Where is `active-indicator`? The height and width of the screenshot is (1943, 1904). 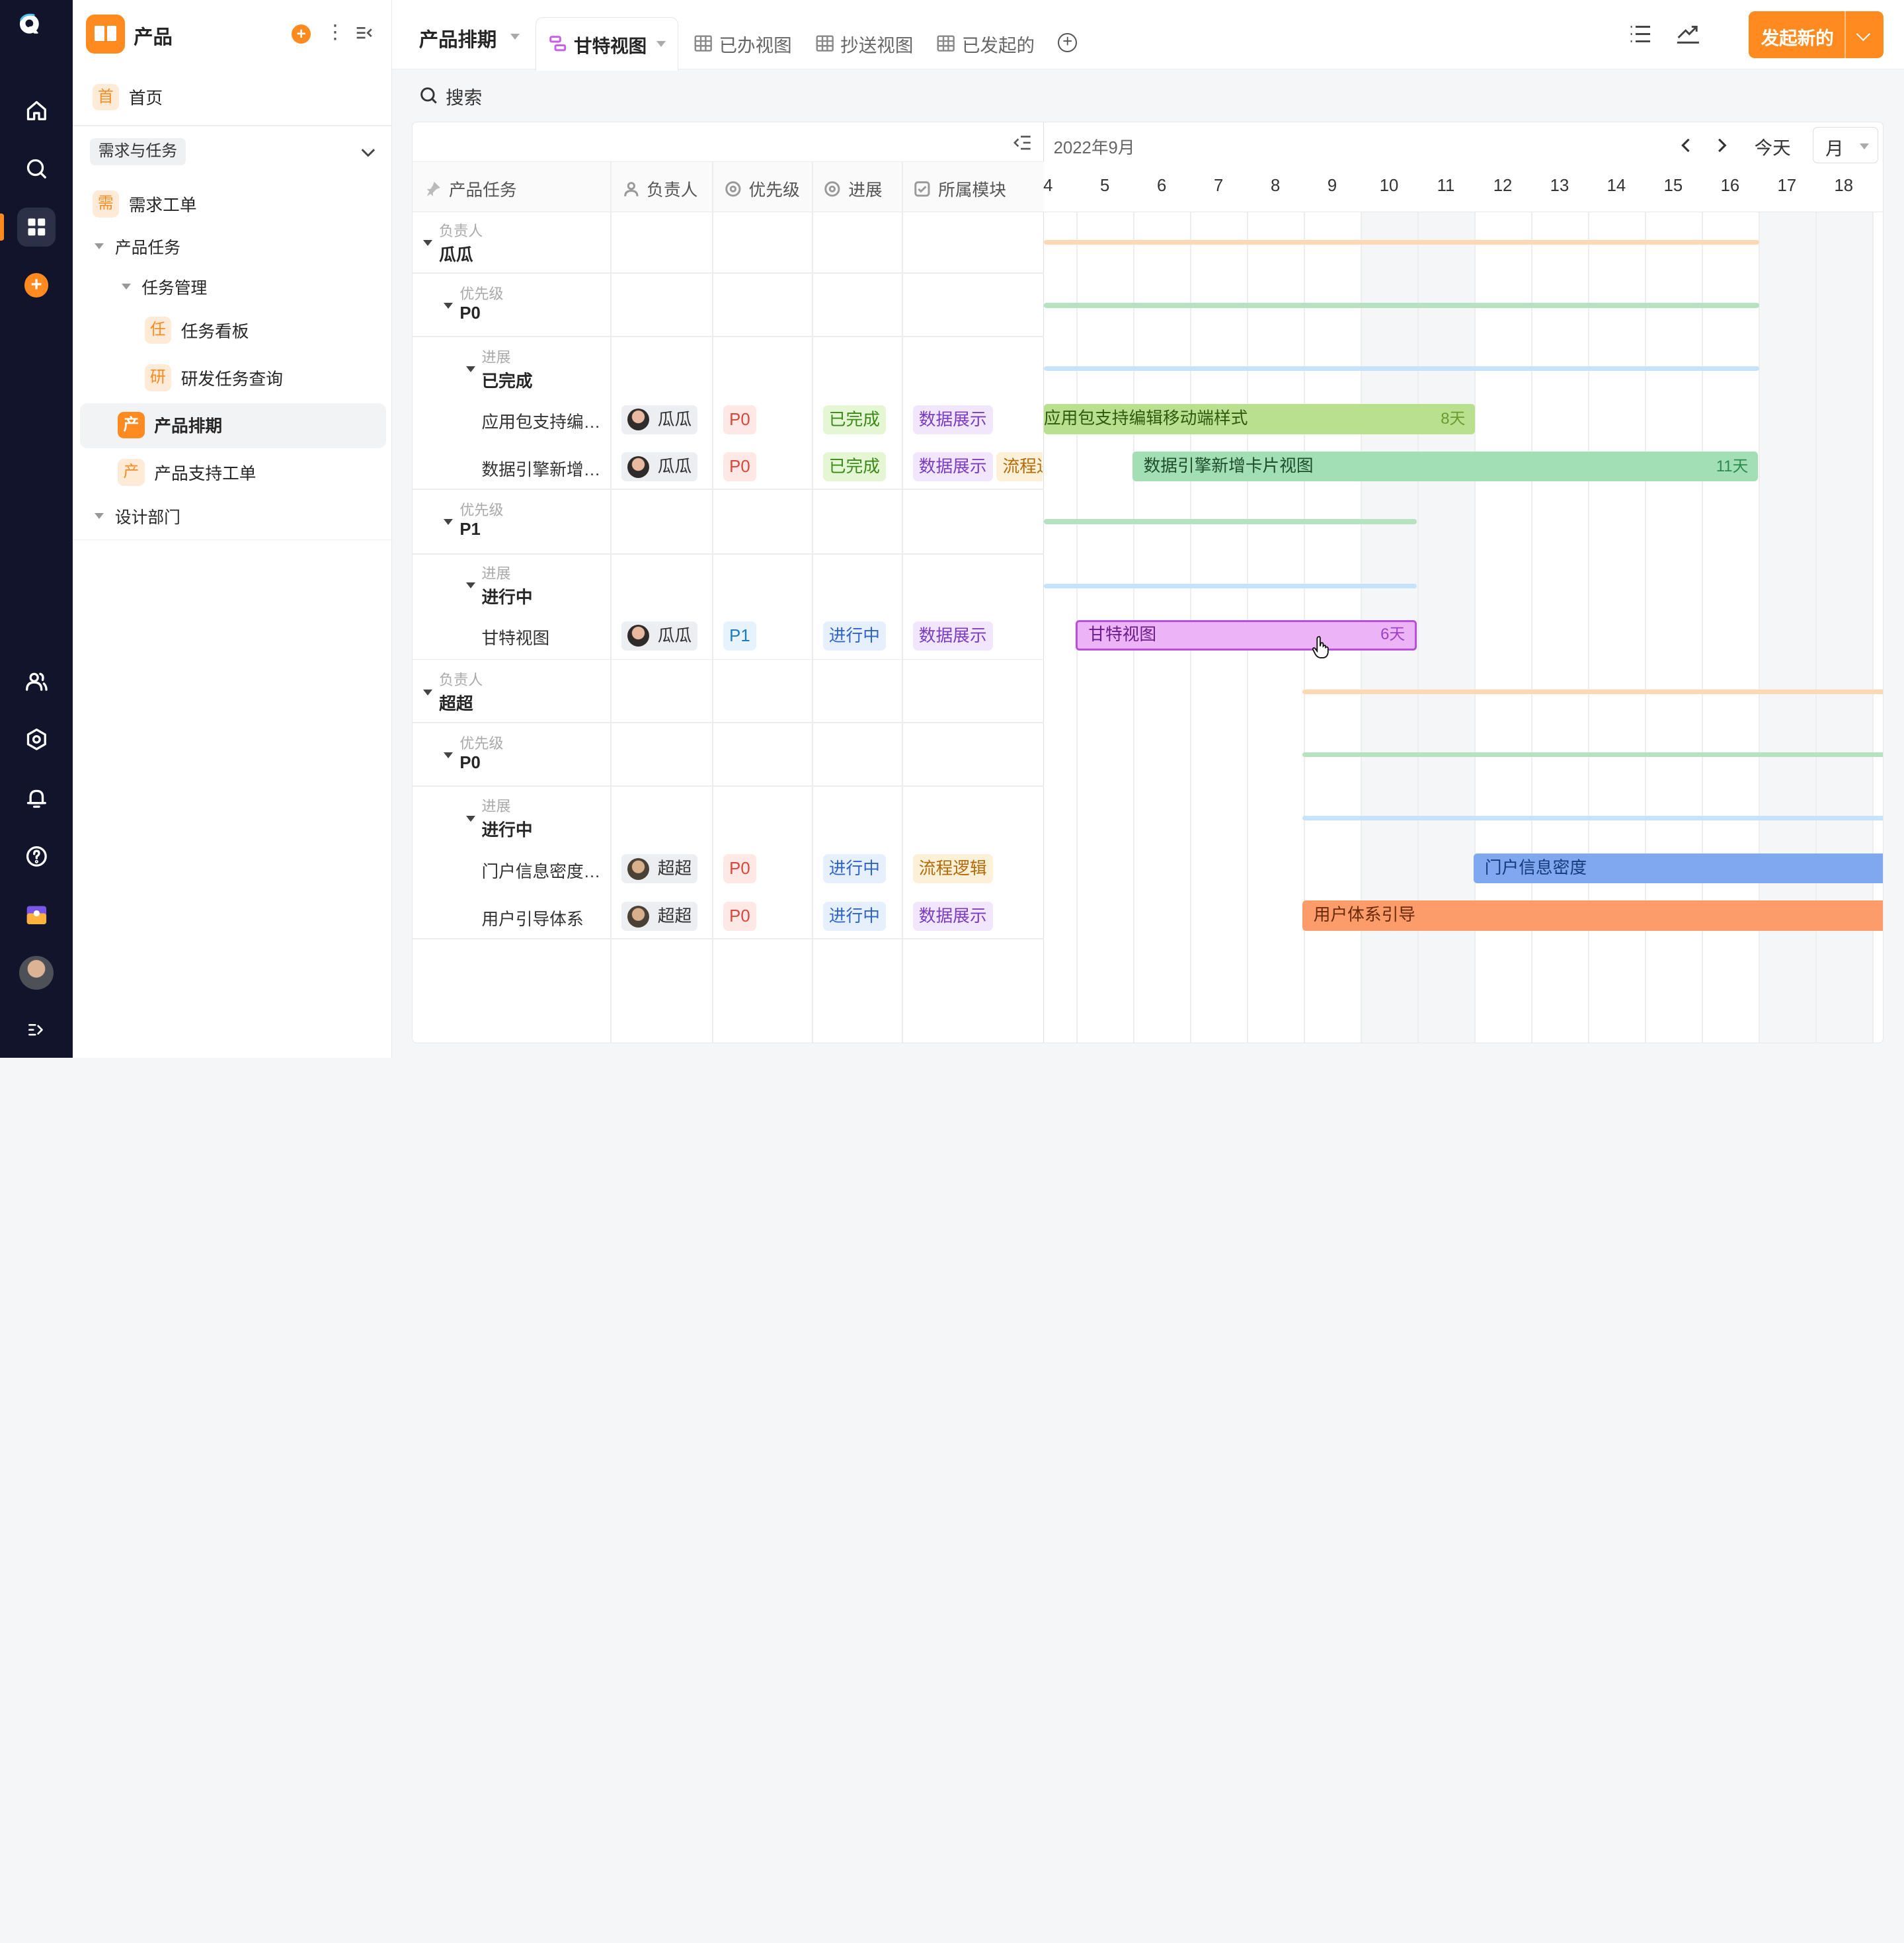 active-indicator is located at coordinates (2, 227).